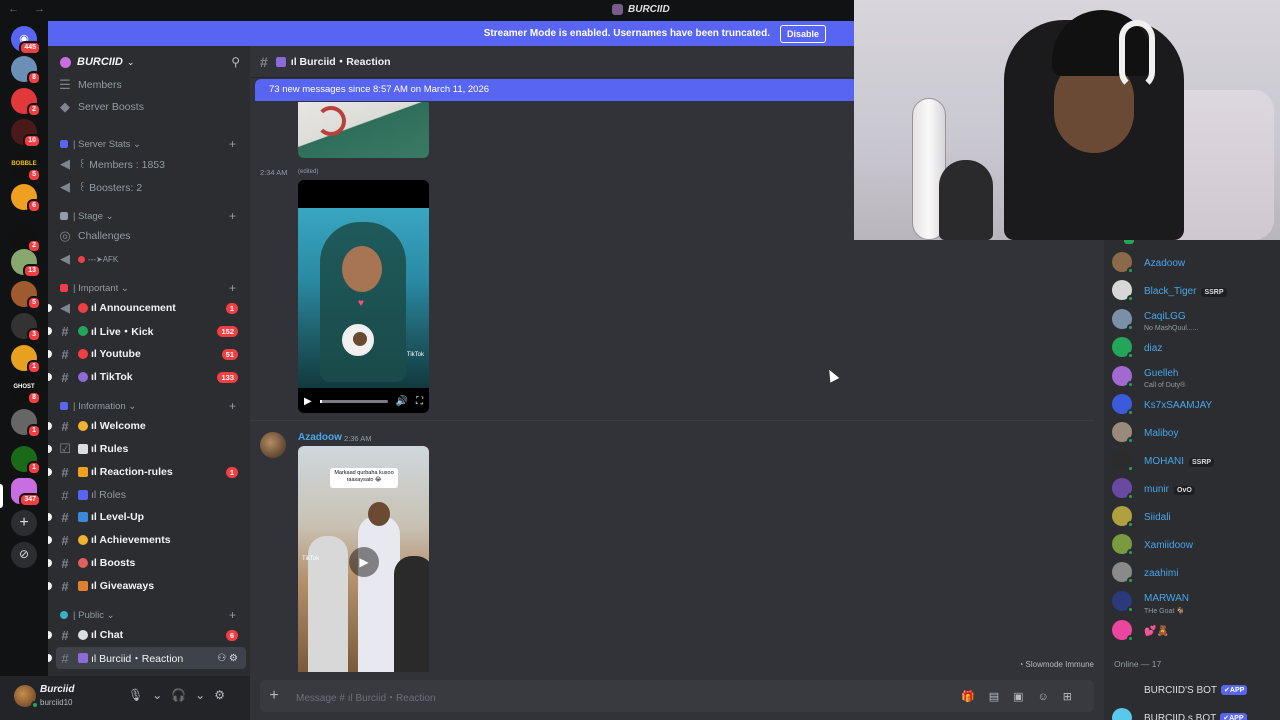 The height and width of the screenshot is (720, 1280). What do you see at coordinates (153, 615) in the screenshot?
I see `category-public: | Public ⌄ +` at bounding box center [153, 615].